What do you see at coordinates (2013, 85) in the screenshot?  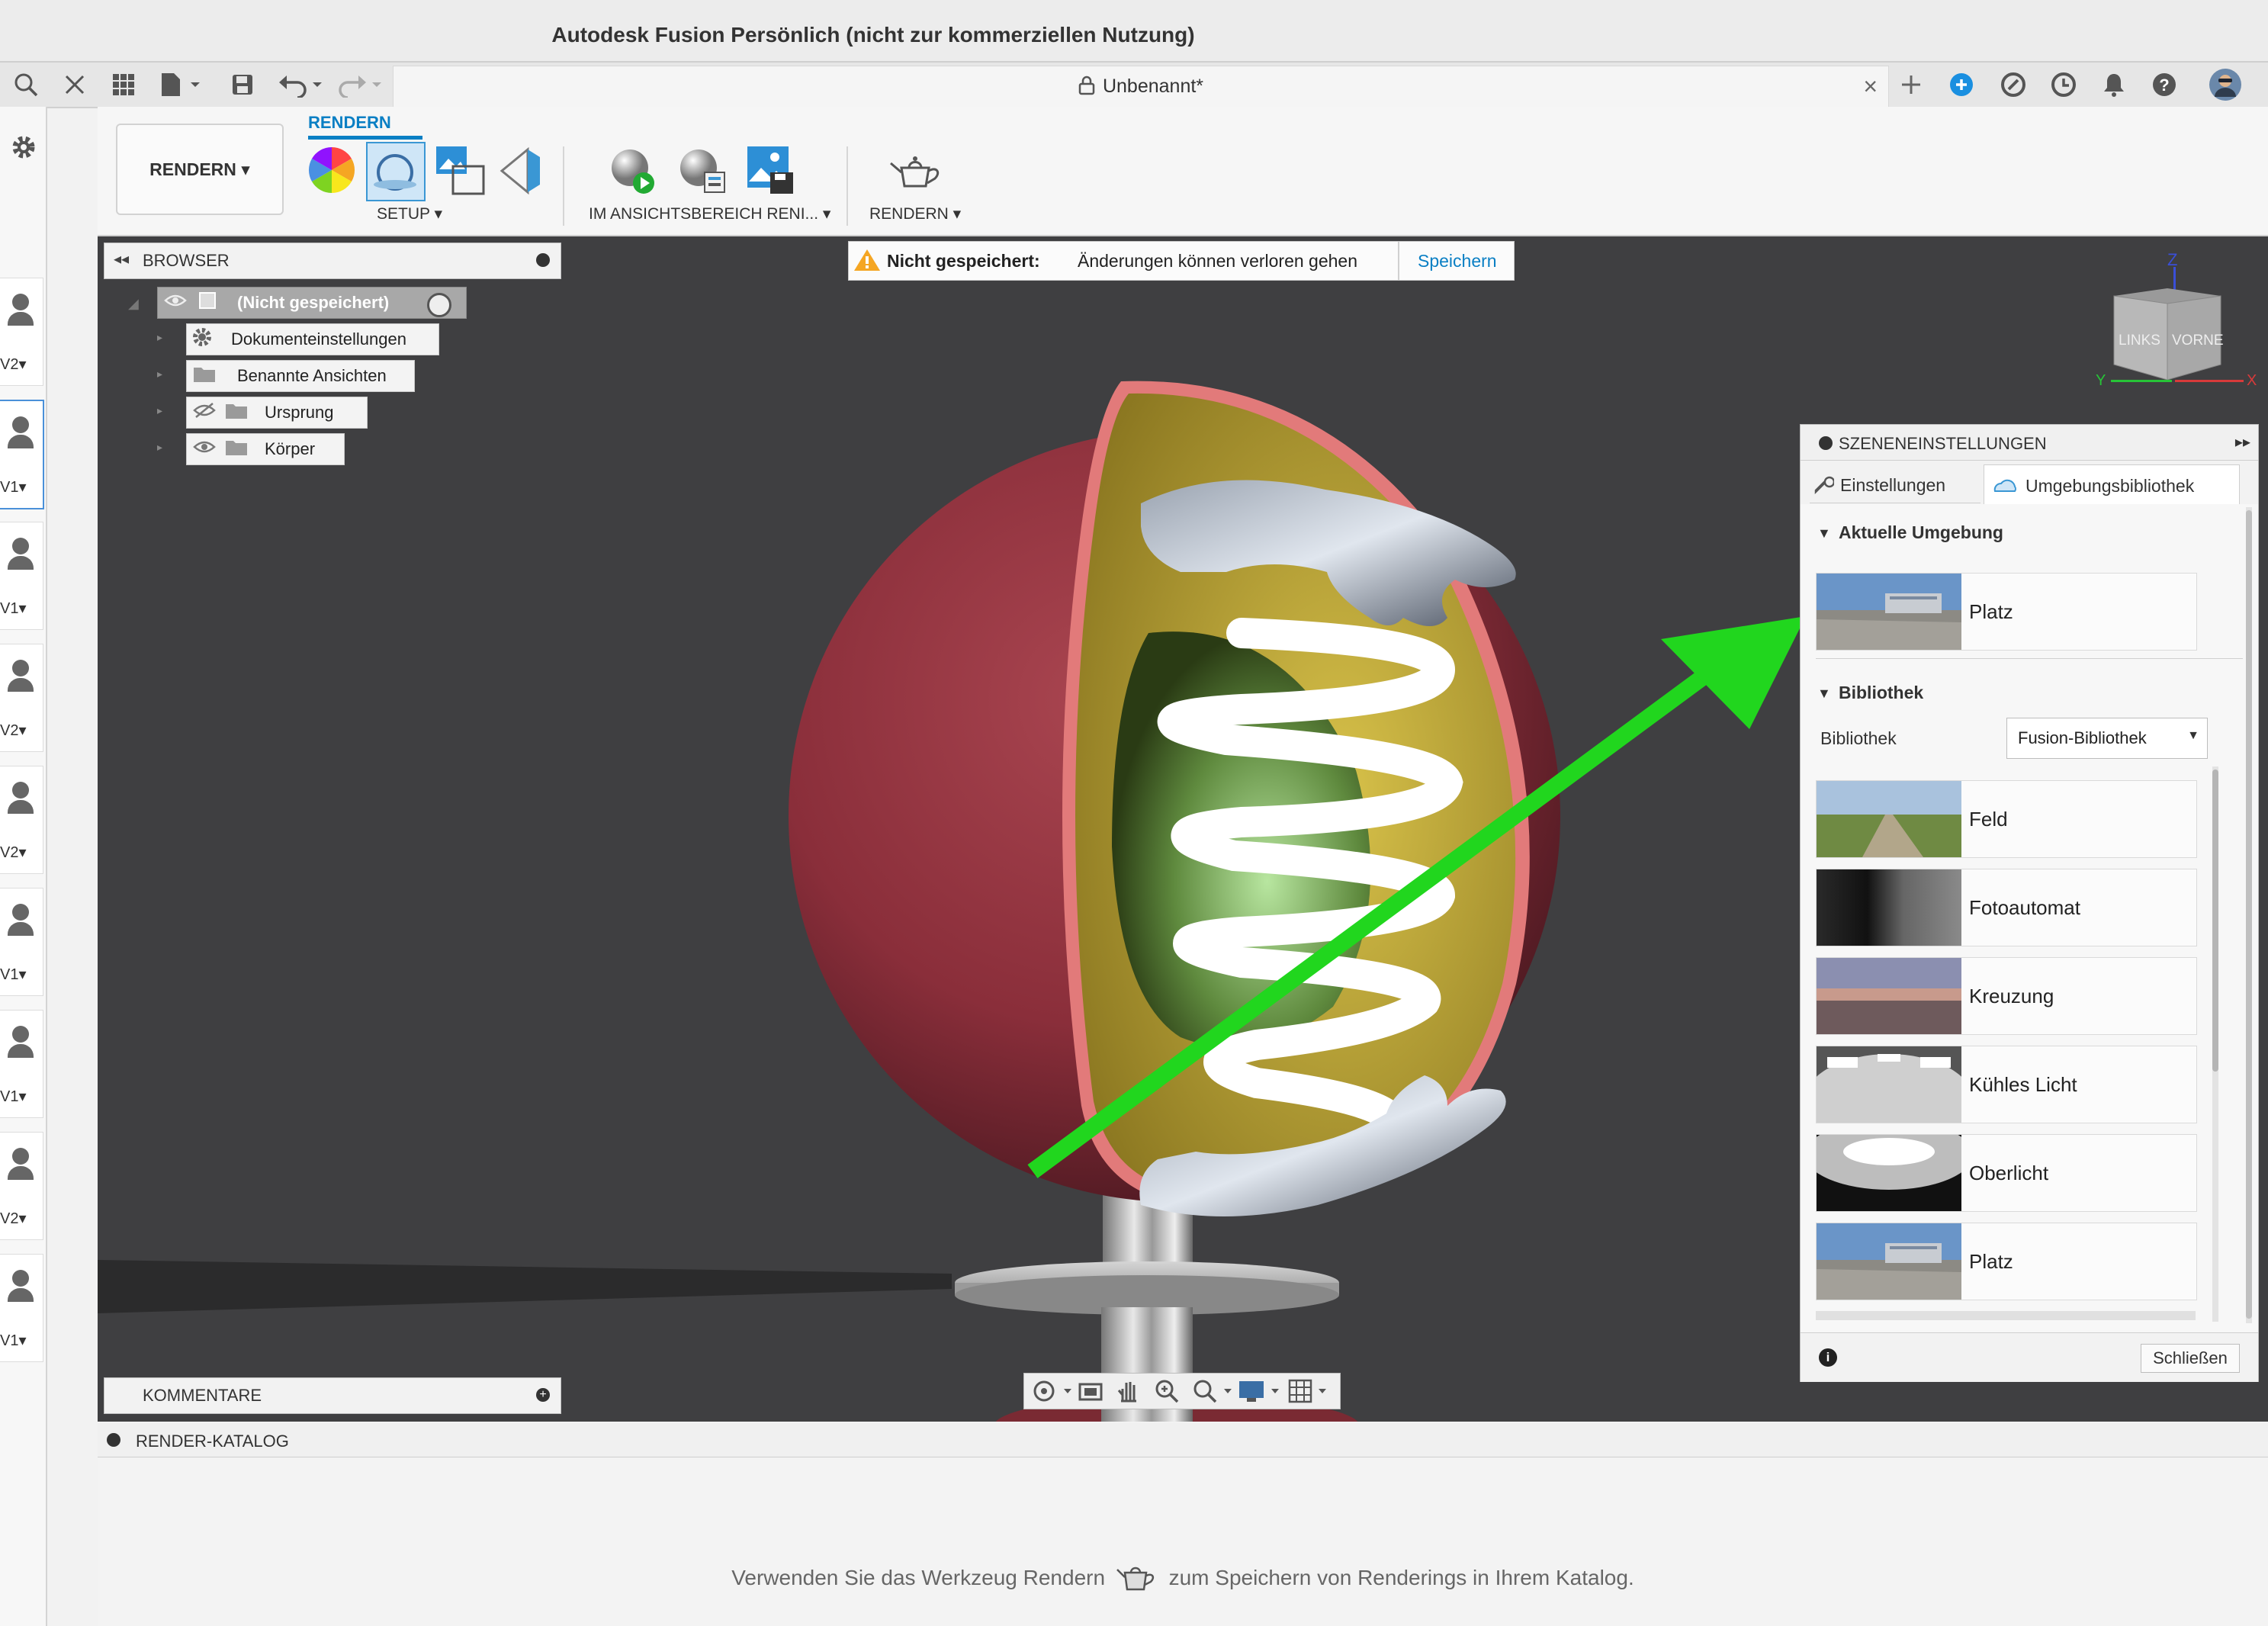 I see `job-status-icon` at bounding box center [2013, 85].